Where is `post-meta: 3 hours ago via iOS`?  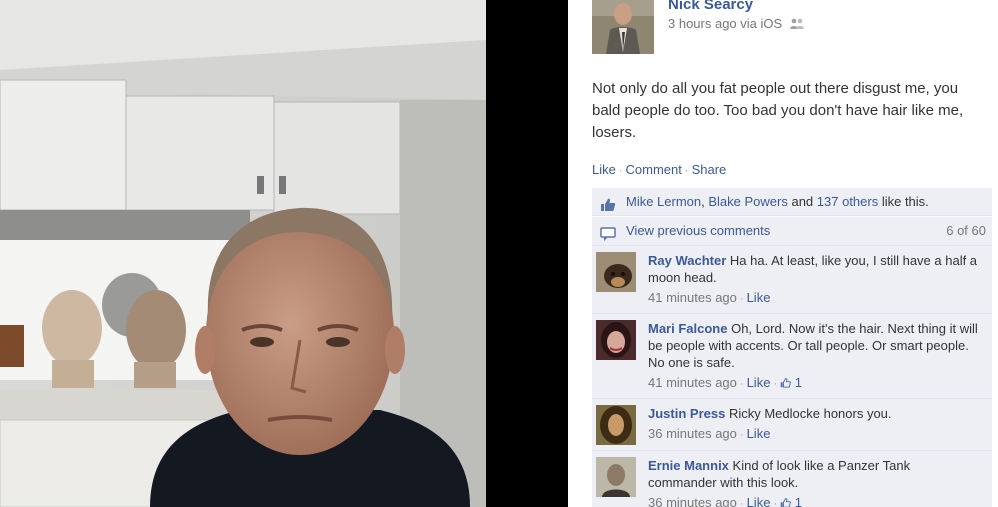
post-meta: 3 hours ago via iOS is located at coordinates (736, 23).